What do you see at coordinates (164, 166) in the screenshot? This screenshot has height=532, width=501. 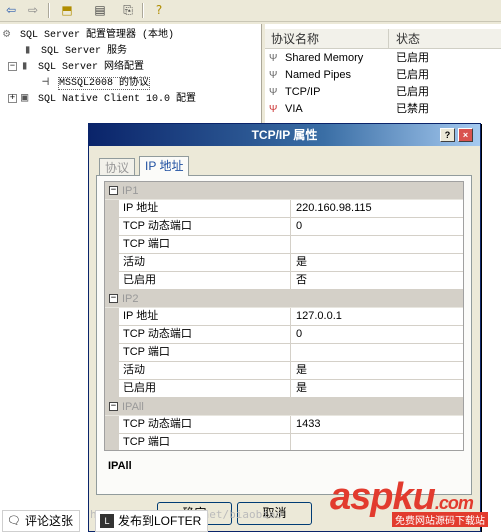 I see `tab-ip-address: IP 地址` at bounding box center [164, 166].